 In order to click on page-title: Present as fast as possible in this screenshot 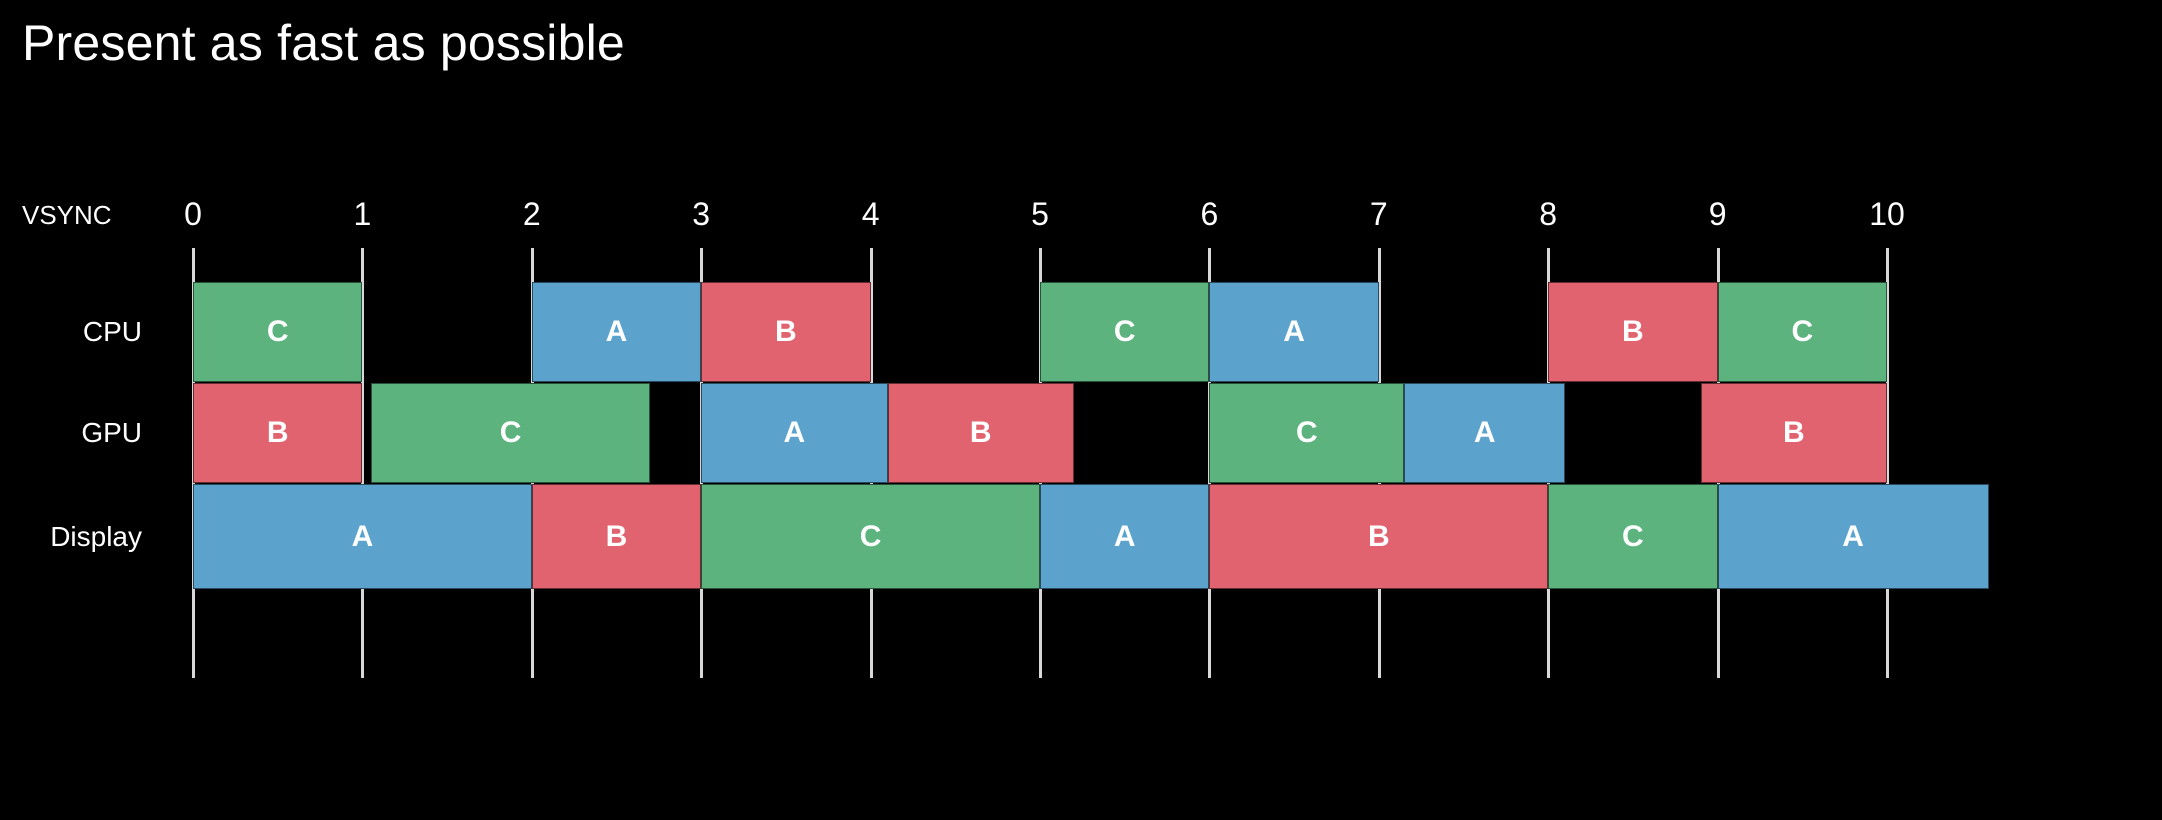, I will do `click(323, 43)`.